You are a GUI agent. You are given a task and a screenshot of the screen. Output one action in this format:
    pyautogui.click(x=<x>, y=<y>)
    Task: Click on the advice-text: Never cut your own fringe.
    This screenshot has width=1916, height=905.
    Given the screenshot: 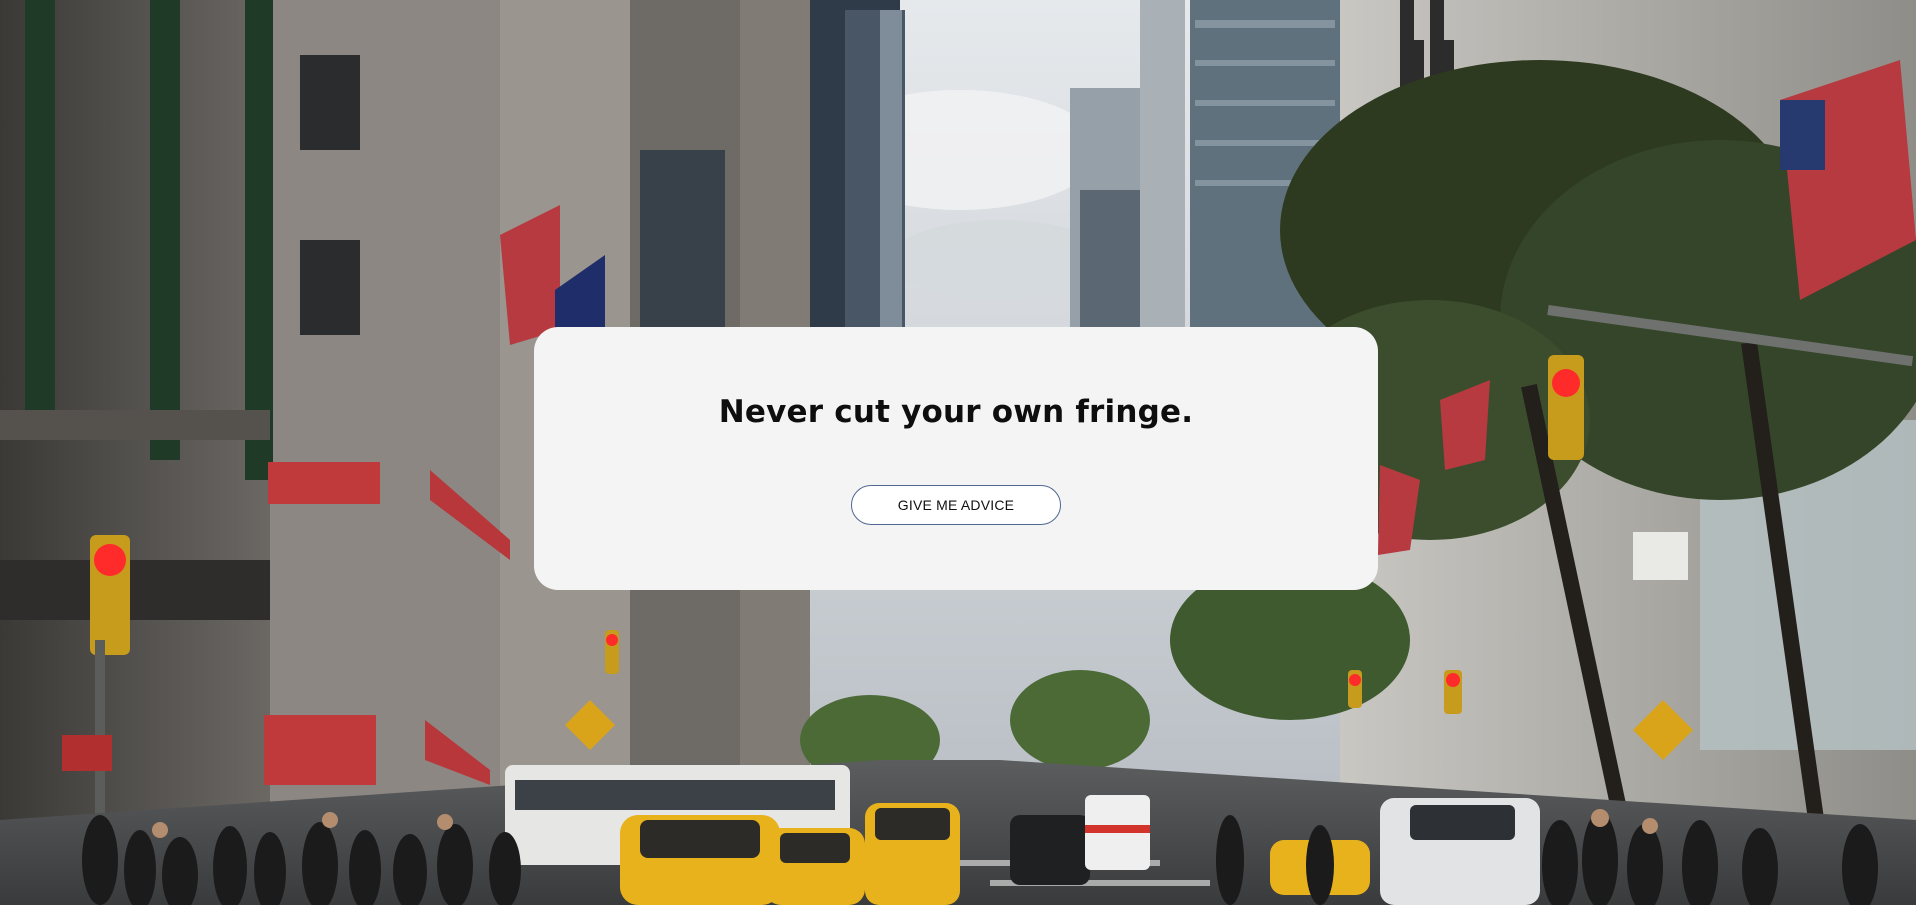 What is the action you would take?
    pyautogui.click(x=956, y=412)
    